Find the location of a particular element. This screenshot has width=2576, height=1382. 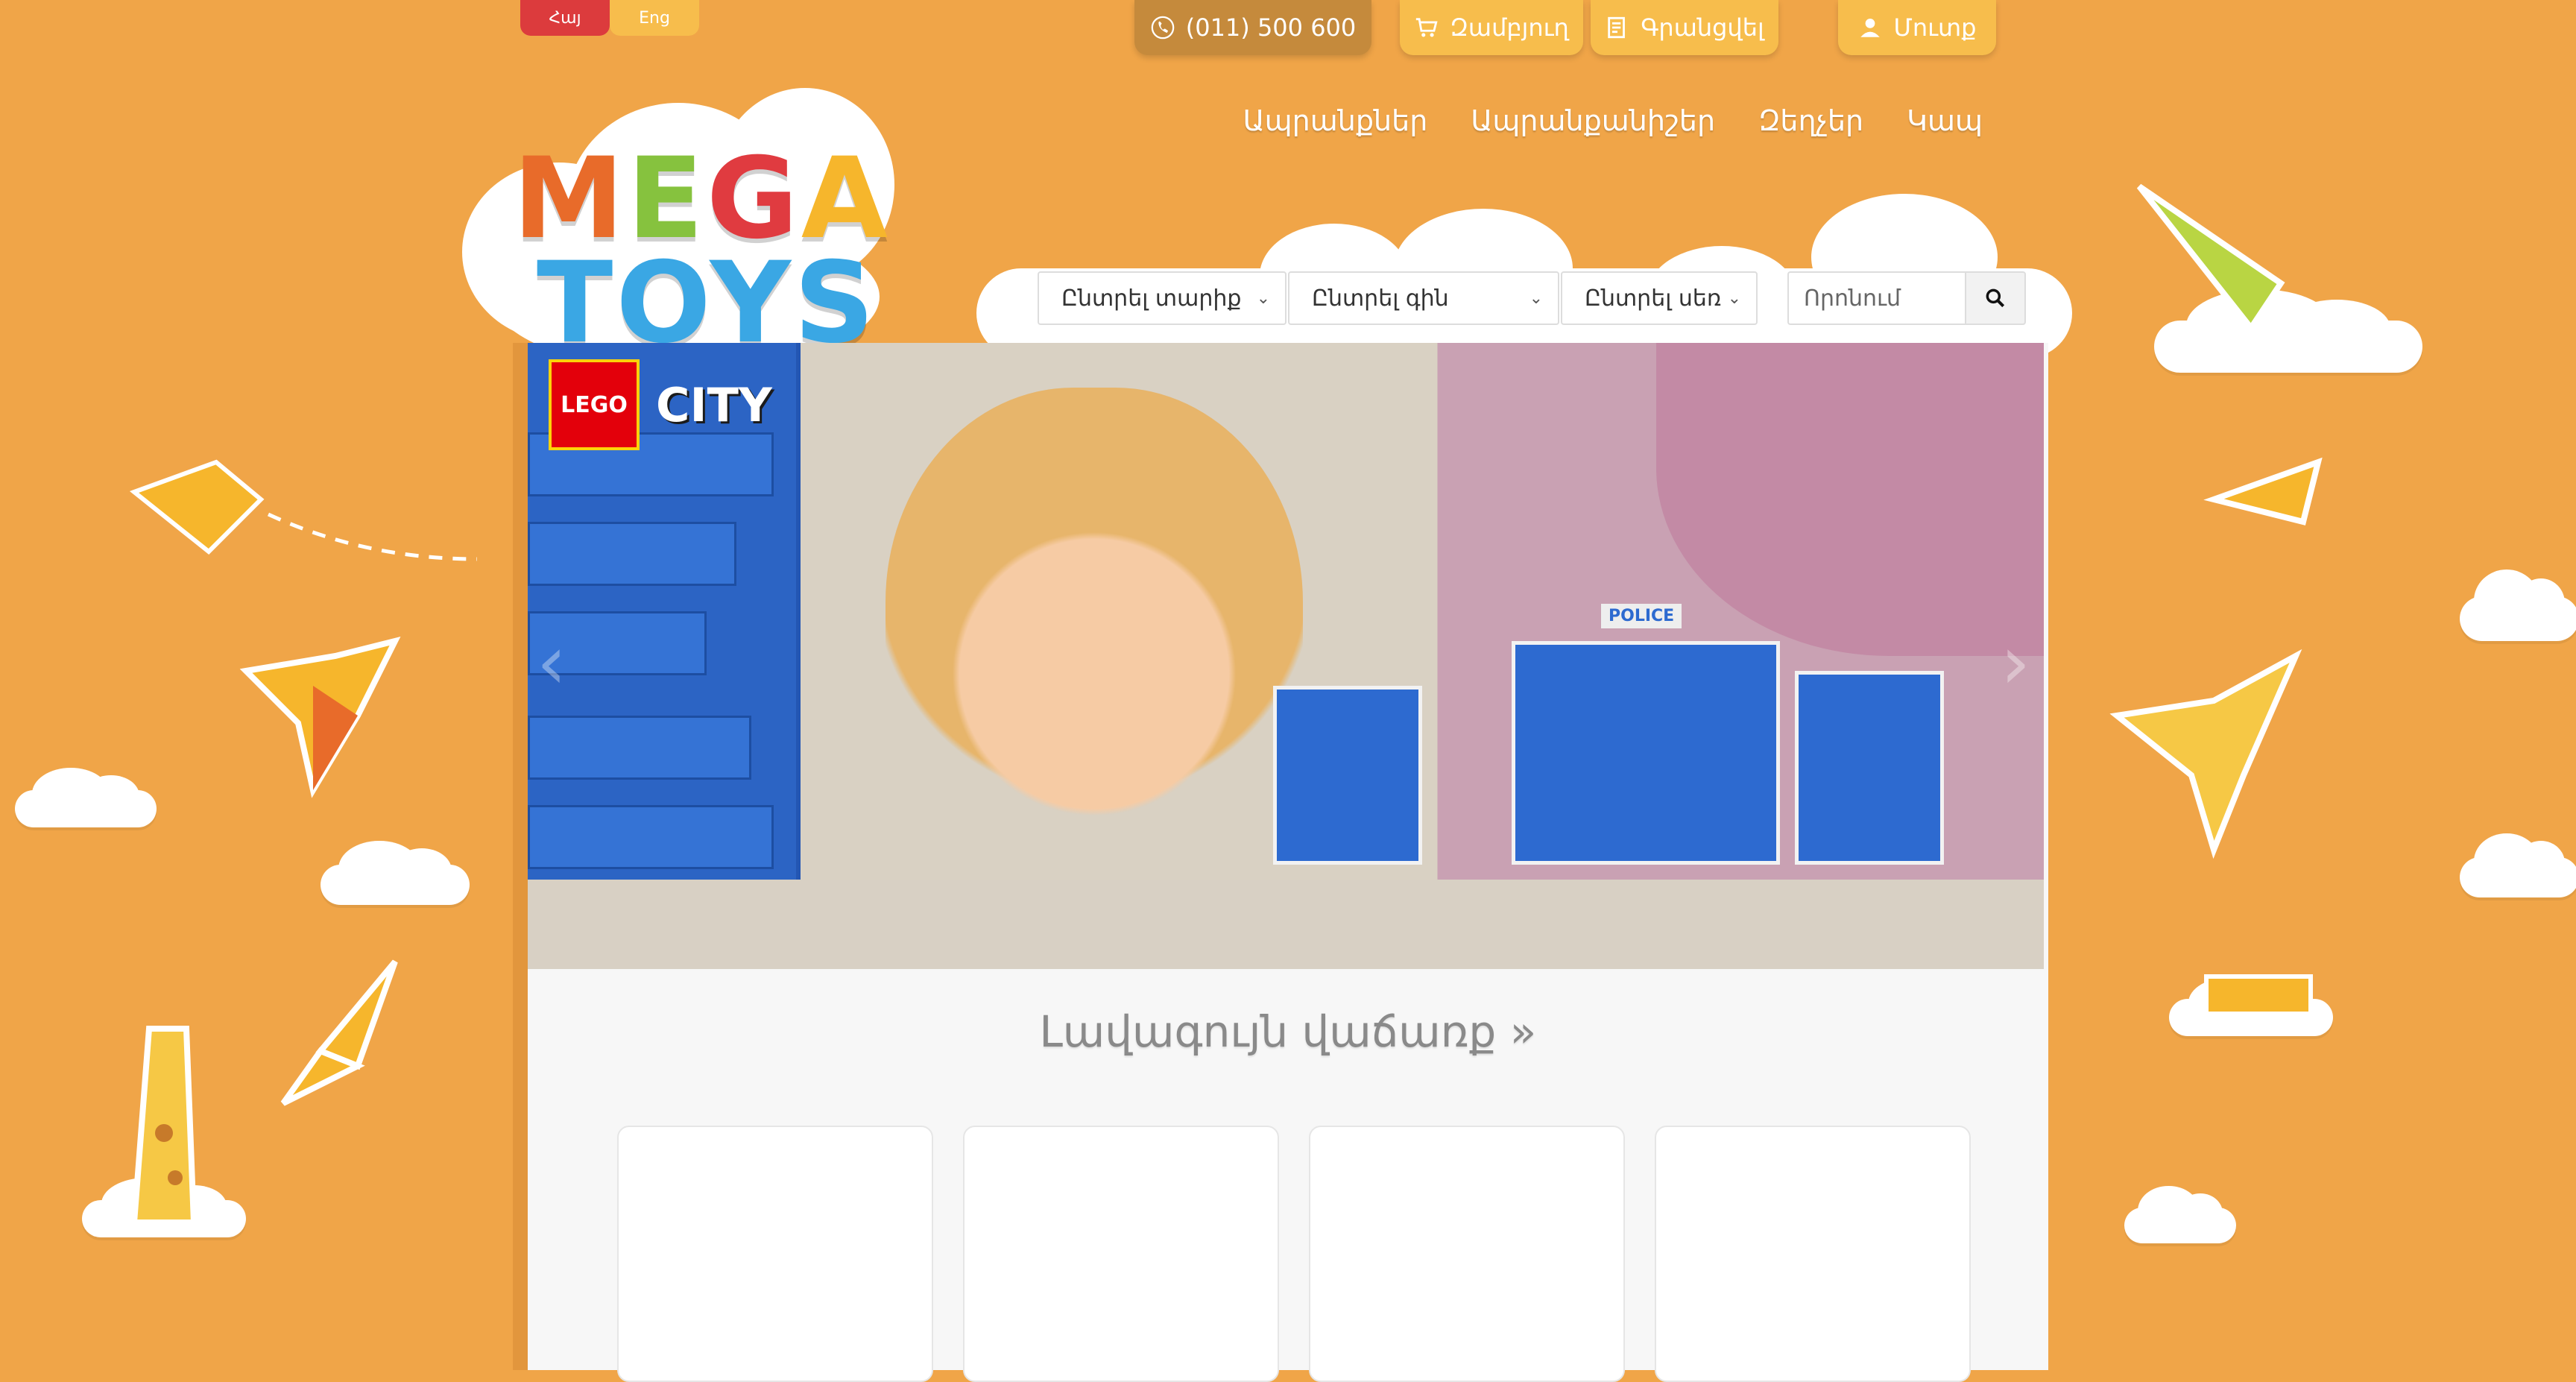

price-select: Ընտրել գին ⌄ is located at coordinates (1423, 298).